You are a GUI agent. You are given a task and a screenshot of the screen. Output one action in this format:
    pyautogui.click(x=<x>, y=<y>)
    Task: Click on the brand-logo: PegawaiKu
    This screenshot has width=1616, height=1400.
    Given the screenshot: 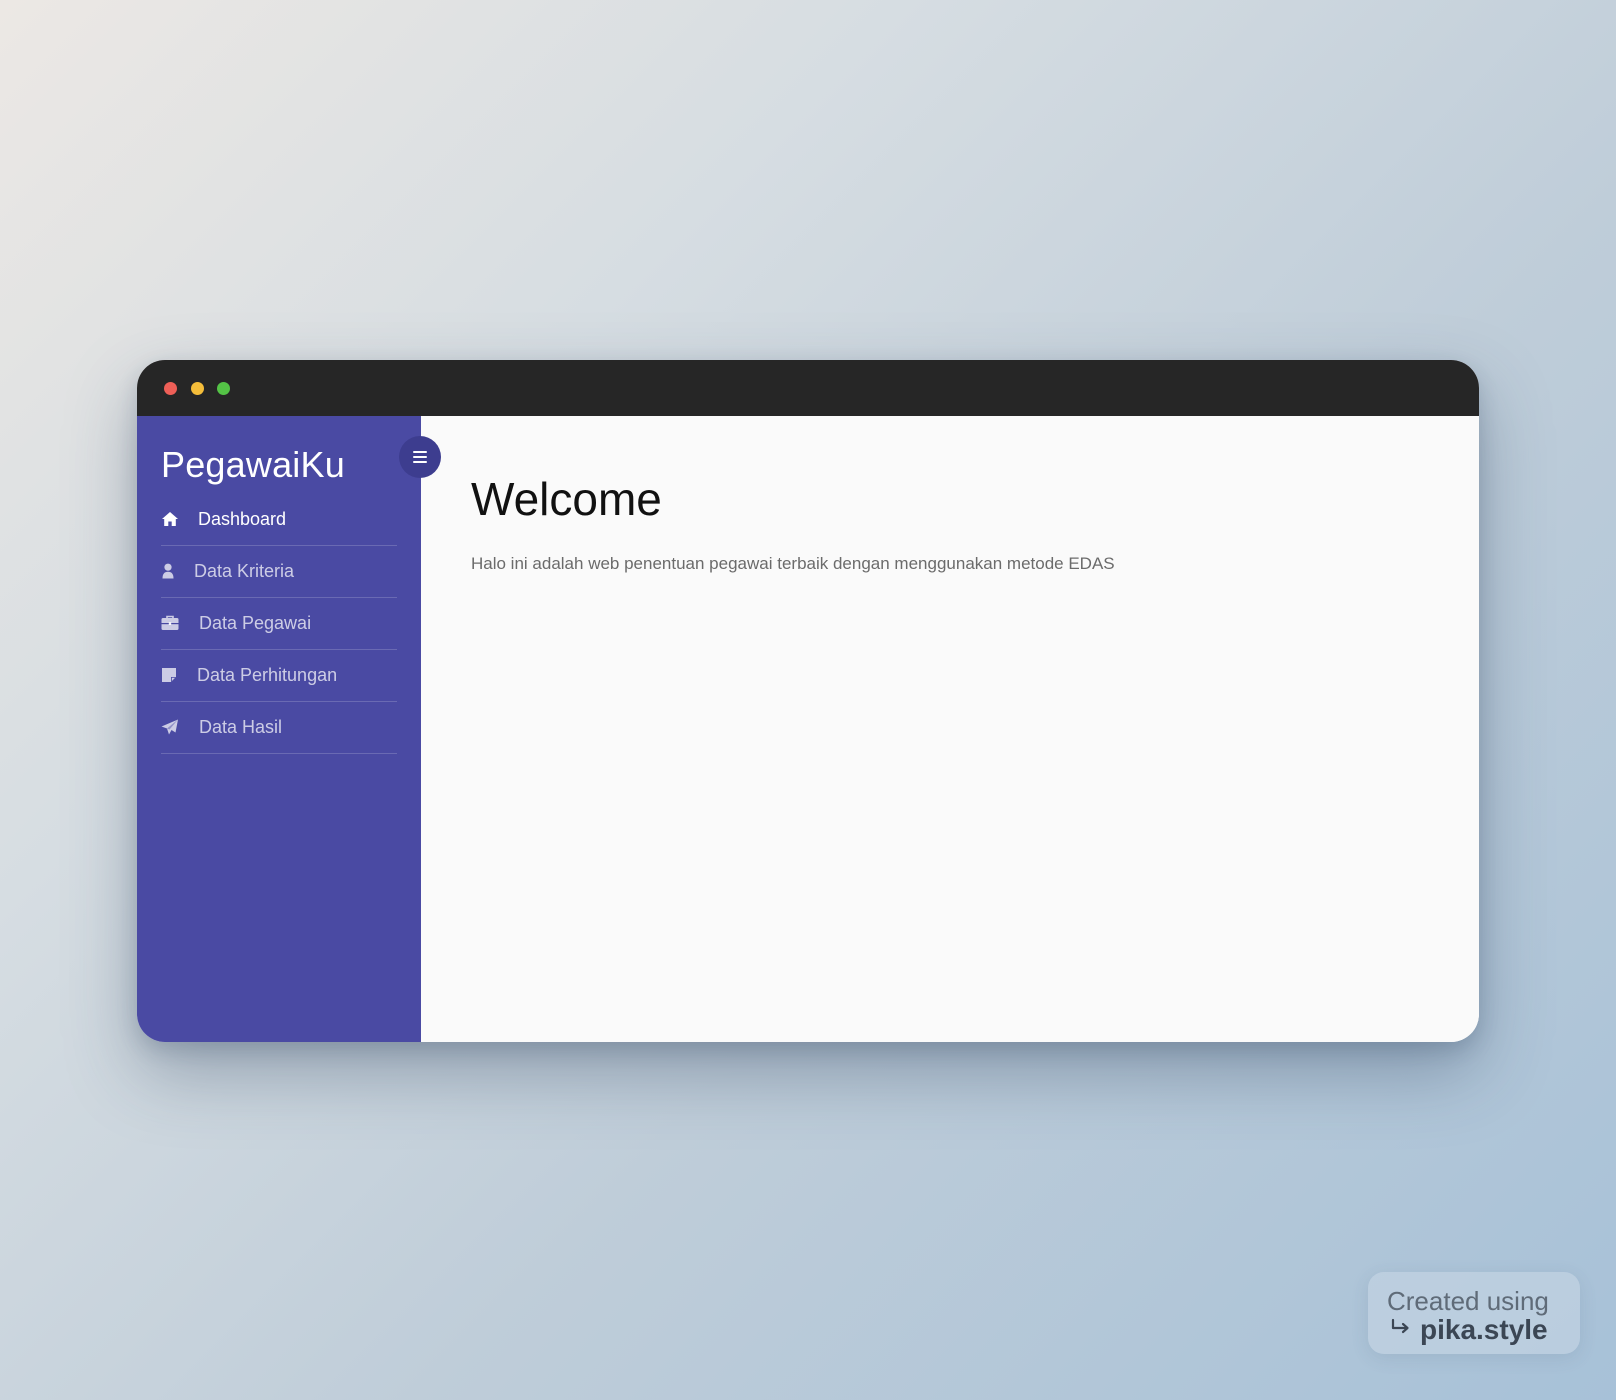 What is the action you would take?
    pyautogui.click(x=253, y=465)
    